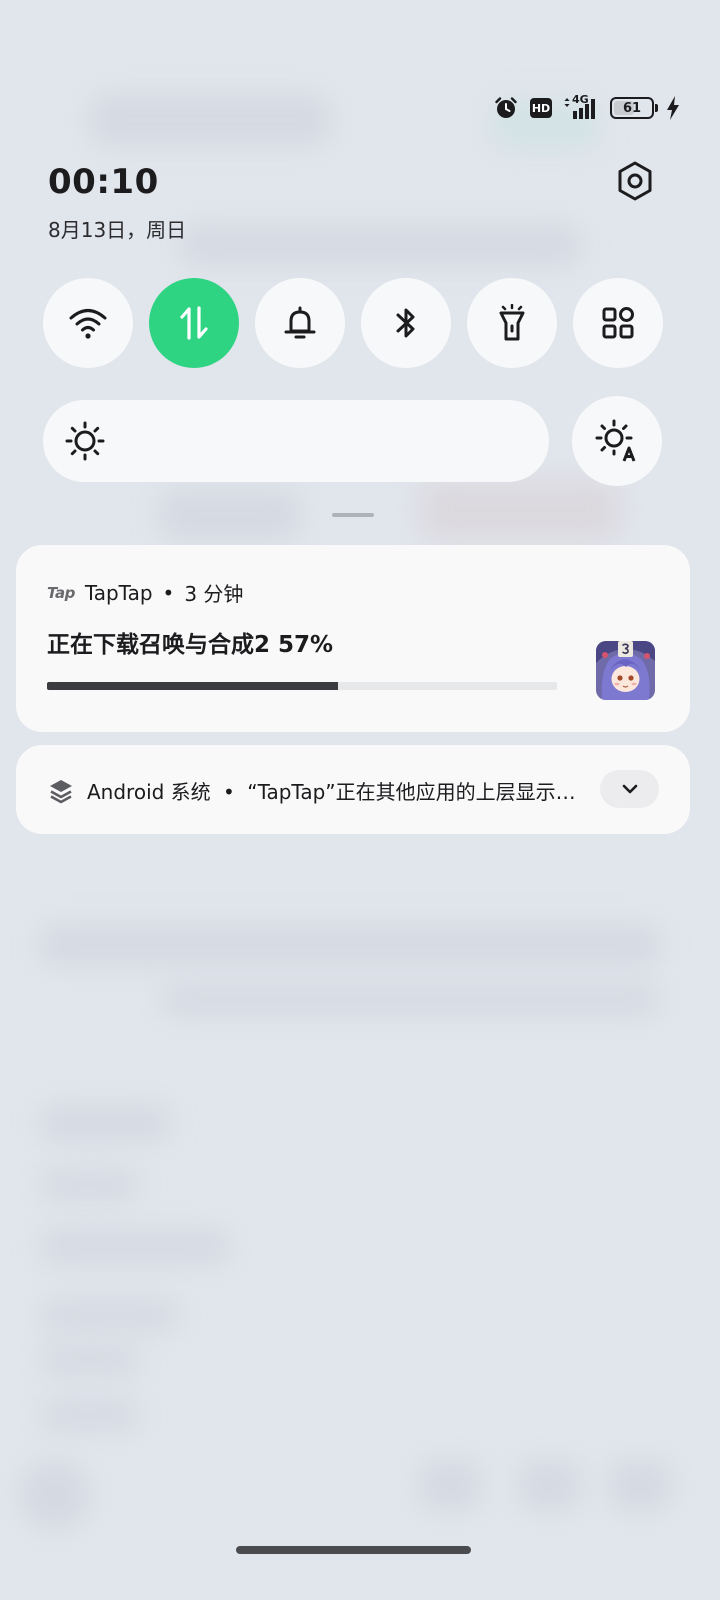 The height and width of the screenshot is (1600, 720). What do you see at coordinates (192, 686) in the screenshot?
I see `download-progress-fill` at bounding box center [192, 686].